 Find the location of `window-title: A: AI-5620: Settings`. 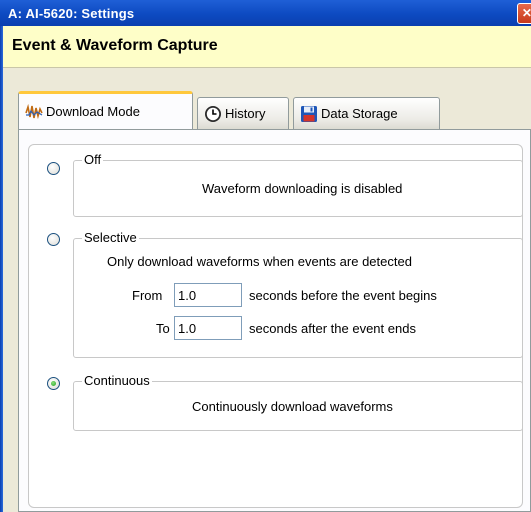

window-title: A: AI-5620: Settings is located at coordinates (71, 13).